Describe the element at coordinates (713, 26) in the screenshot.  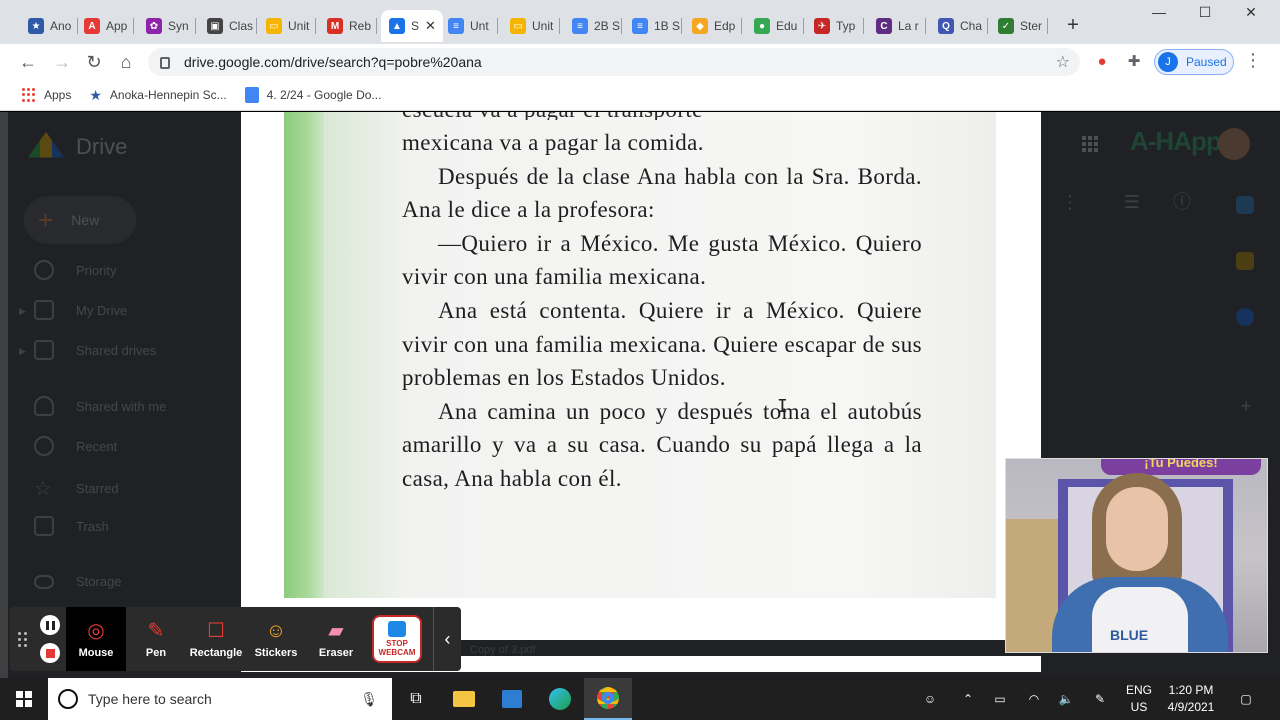
I see `browser-tab: ◆ Edp` at that location.